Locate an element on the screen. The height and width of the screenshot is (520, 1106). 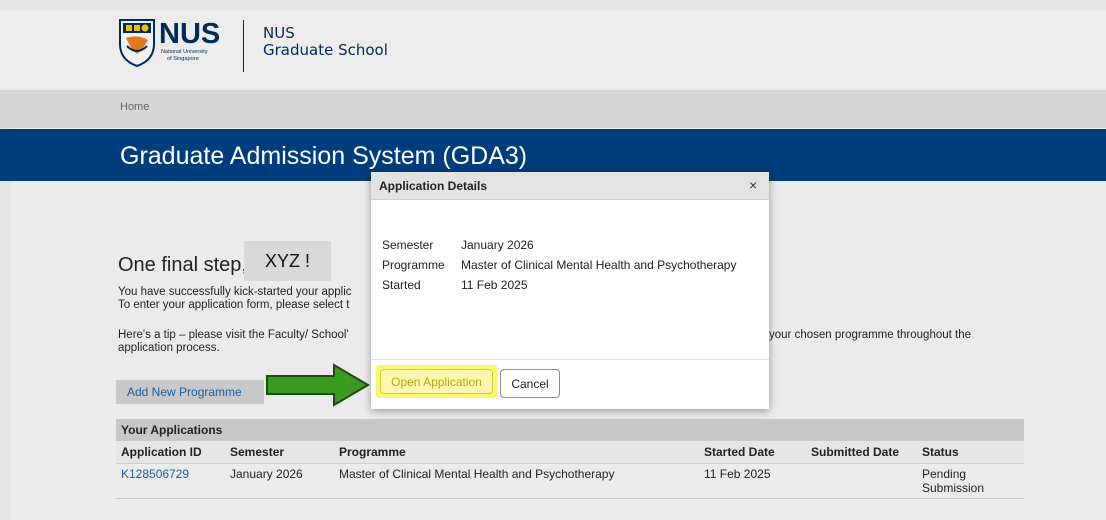
close-icon: × is located at coordinates (753, 185).